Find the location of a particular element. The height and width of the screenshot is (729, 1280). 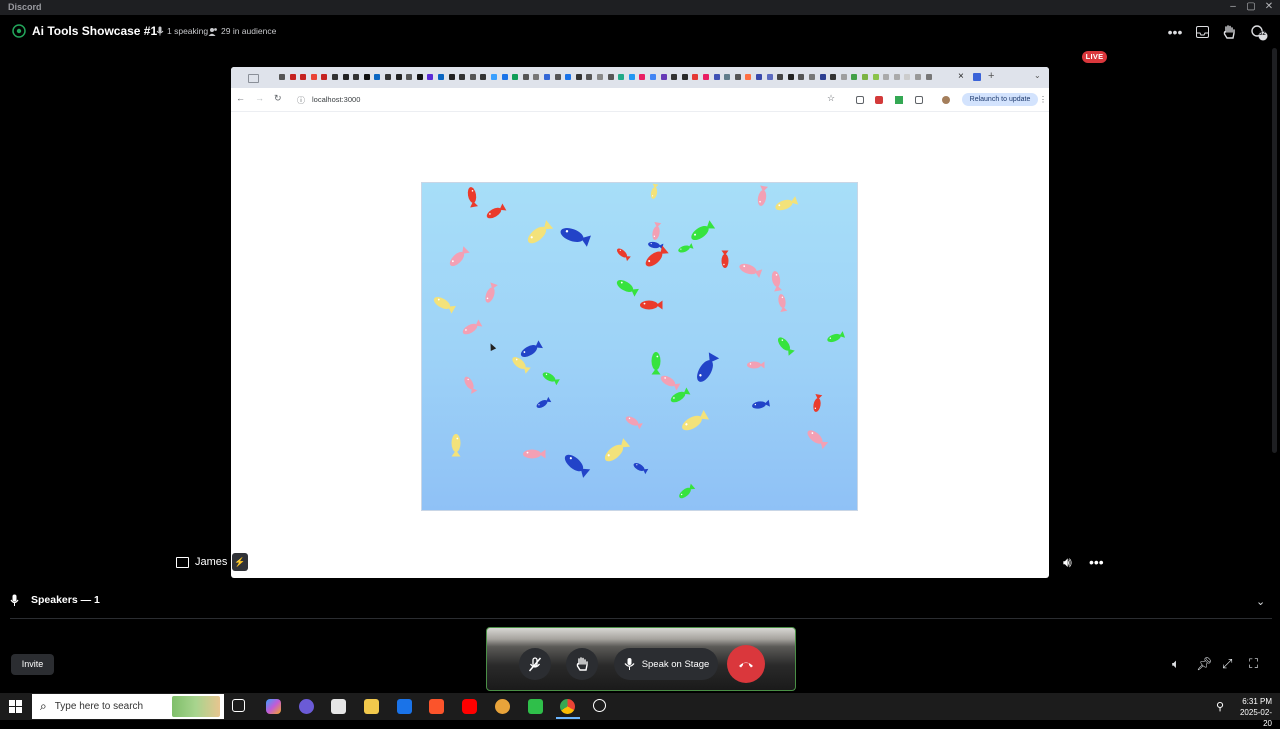

tab-list-chevron-icon: ⌄ is located at coordinates (1037, 75).